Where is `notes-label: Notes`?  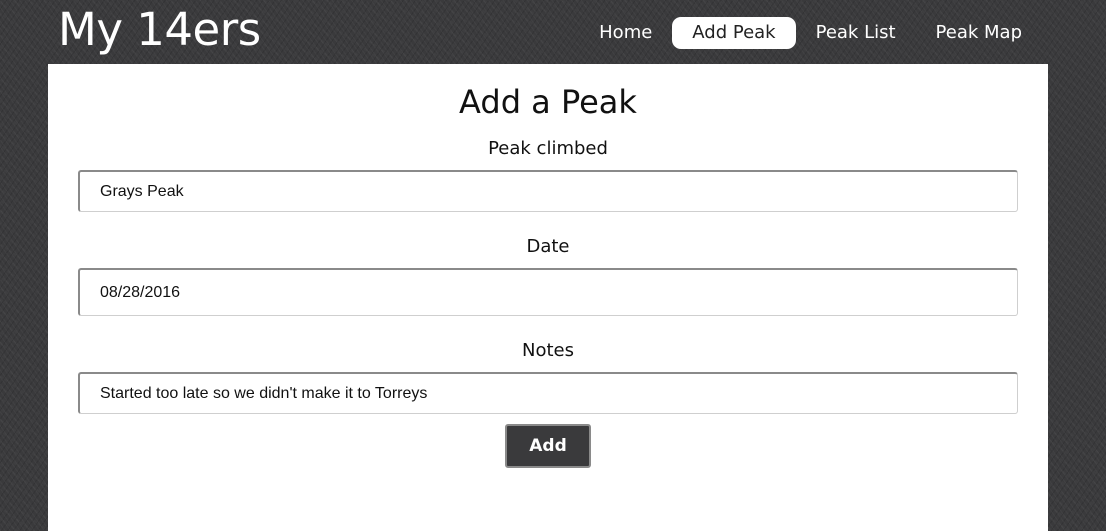 notes-label: Notes is located at coordinates (548, 350).